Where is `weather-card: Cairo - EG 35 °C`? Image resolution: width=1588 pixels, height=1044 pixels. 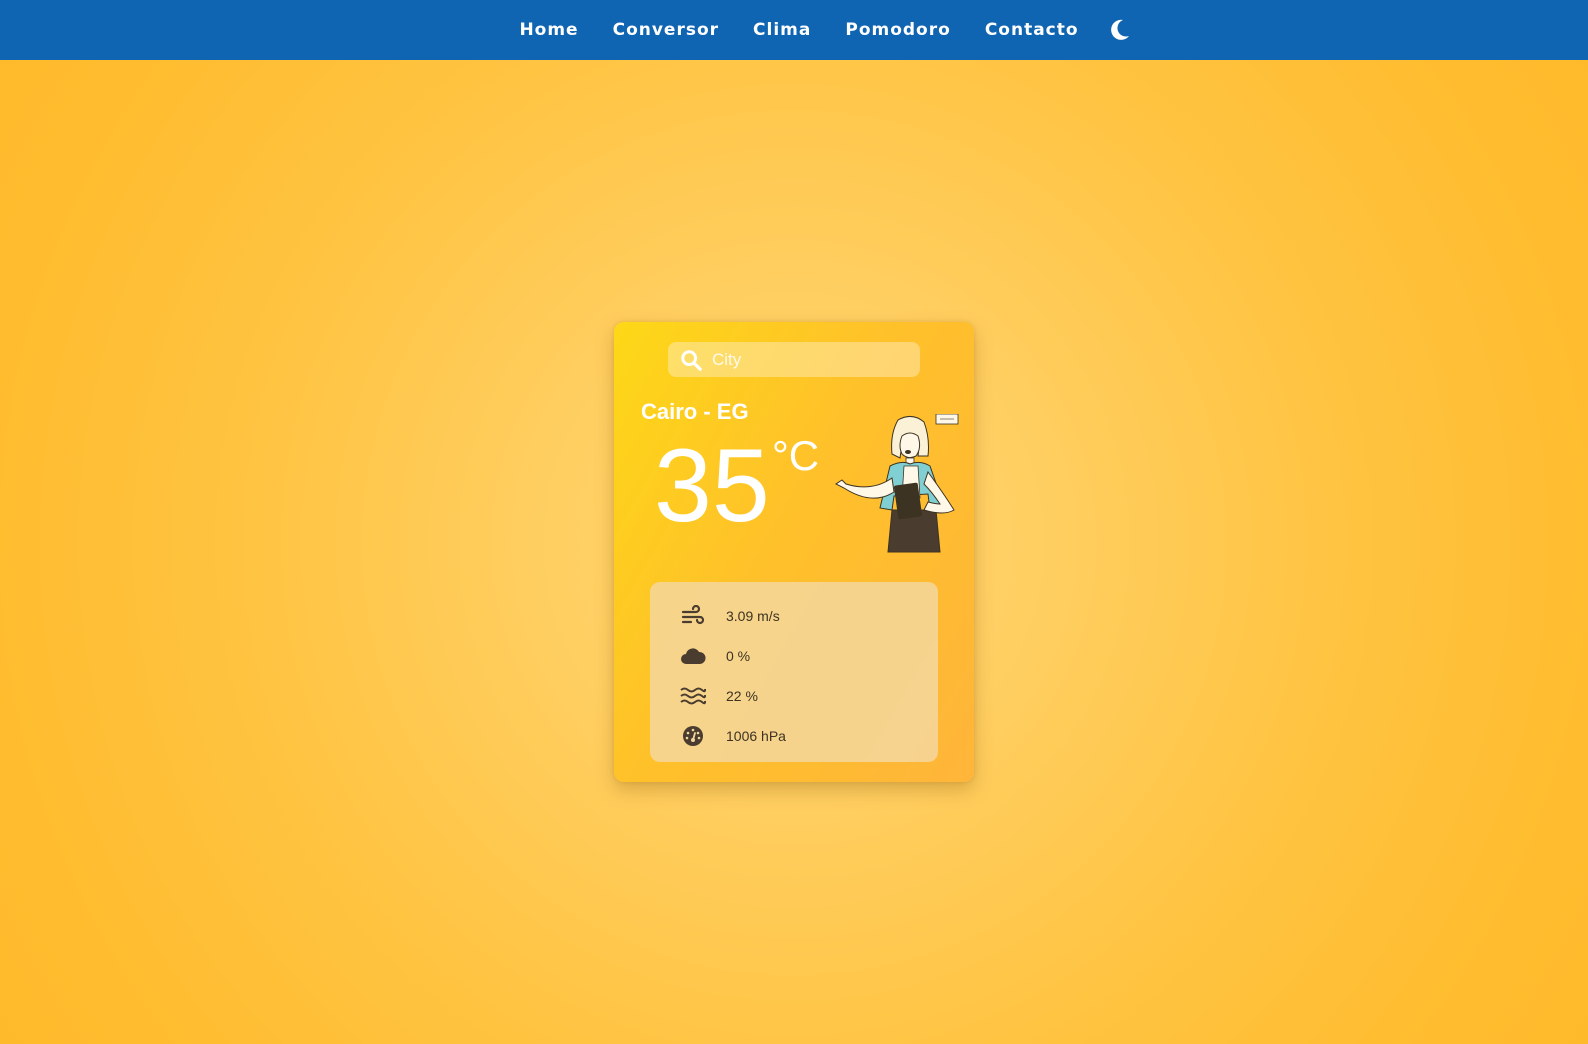
weather-card: Cairo - EG 35 °C is located at coordinates (794, 552).